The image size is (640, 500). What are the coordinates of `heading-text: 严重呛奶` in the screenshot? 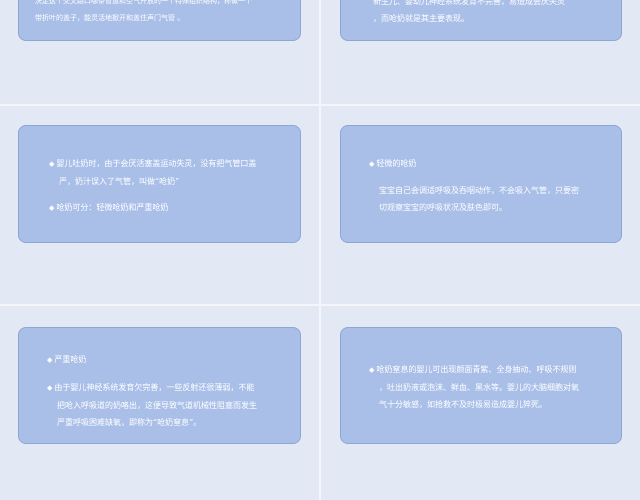 It's located at (70, 359).